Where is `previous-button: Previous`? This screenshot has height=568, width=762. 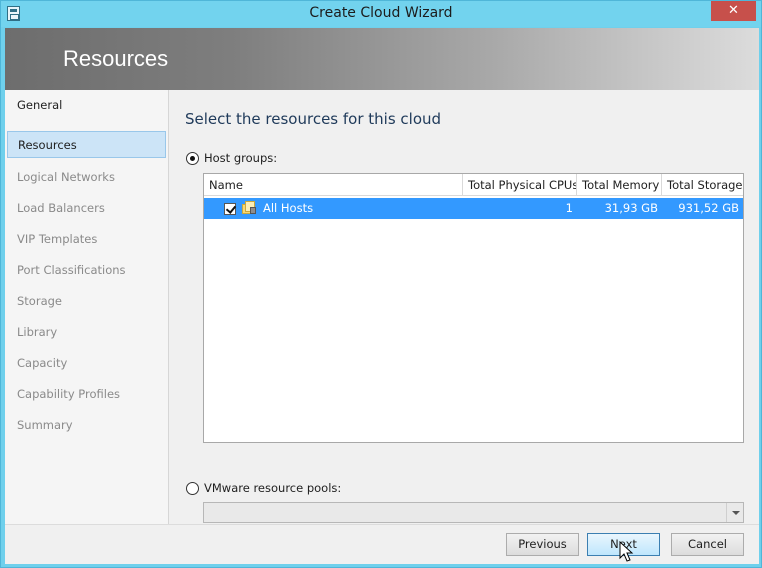
previous-button: Previous is located at coordinates (542, 544).